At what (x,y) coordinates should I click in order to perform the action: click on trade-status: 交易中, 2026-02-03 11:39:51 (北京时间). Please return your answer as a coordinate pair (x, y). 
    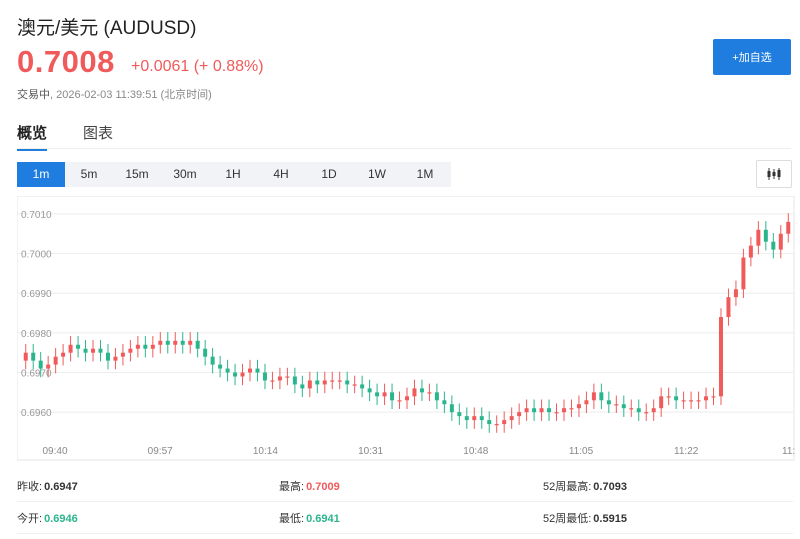
    Looking at the image, I should click on (114, 95).